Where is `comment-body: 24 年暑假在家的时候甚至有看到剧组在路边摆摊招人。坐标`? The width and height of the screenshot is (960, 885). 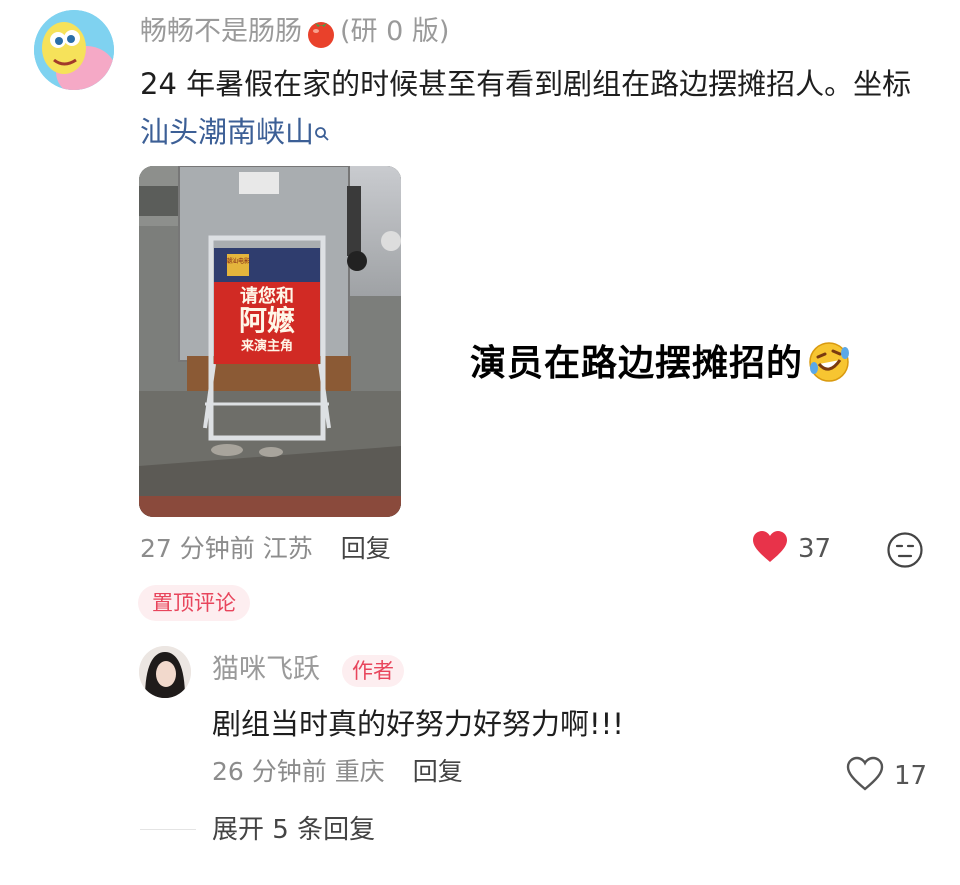
comment-body: 24 年暑假在家的时候甚至有看到剧组在路边摆摊招人。坐标 is located at coordinates (526, 84).